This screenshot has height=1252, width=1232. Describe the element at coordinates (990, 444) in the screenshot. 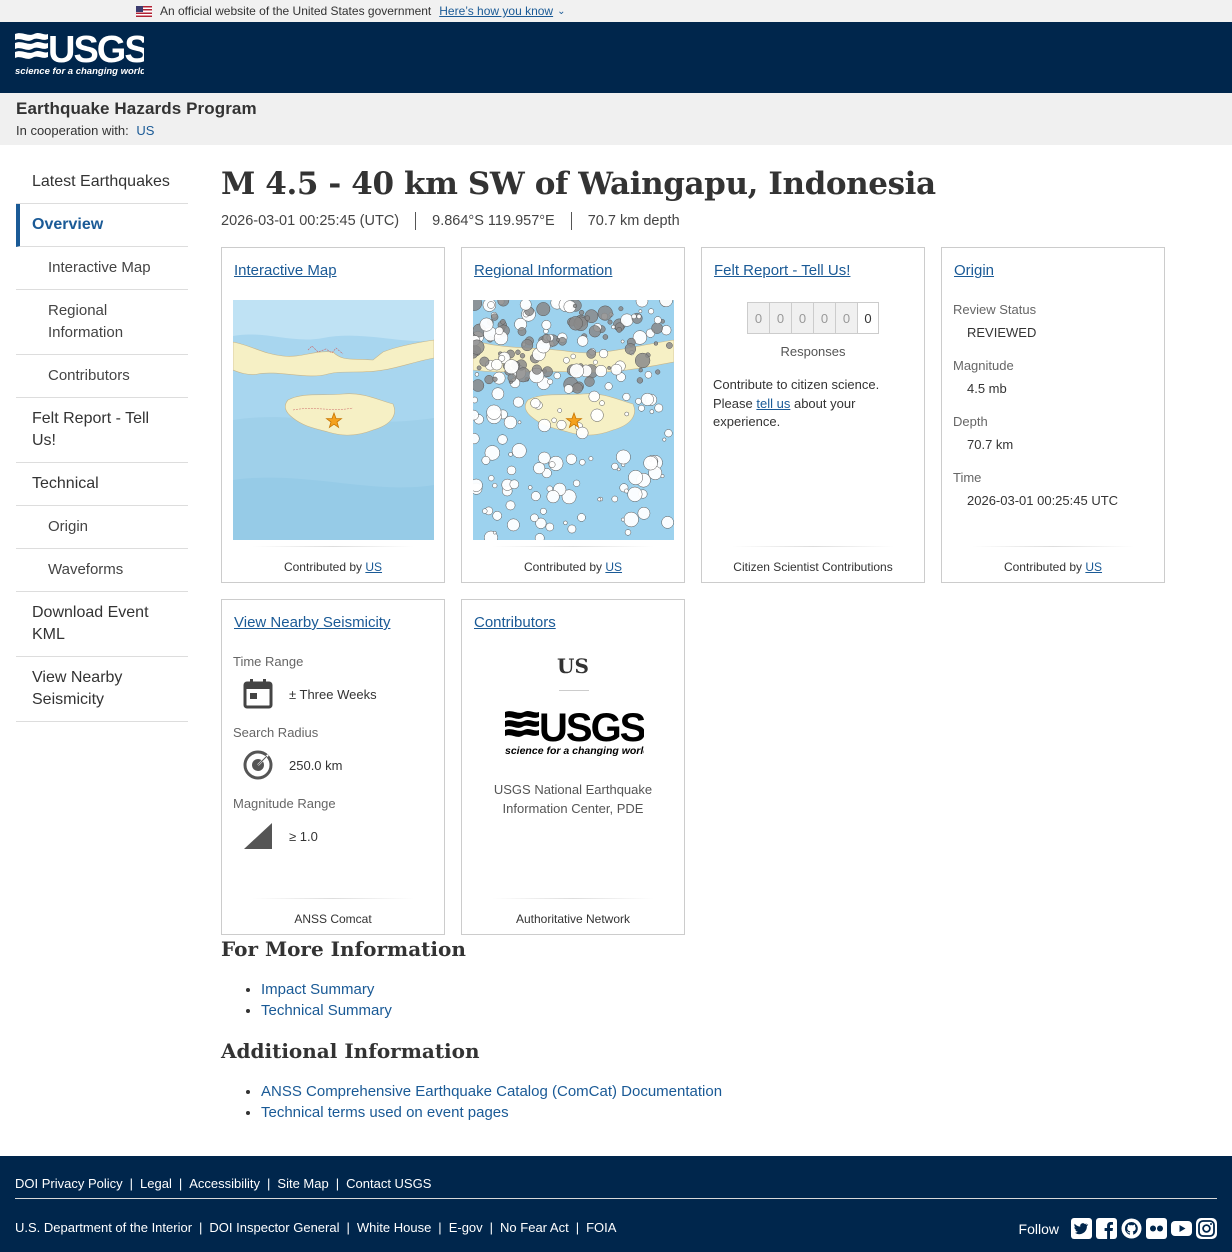

I see `depth-value: 70.7 km` at that location.